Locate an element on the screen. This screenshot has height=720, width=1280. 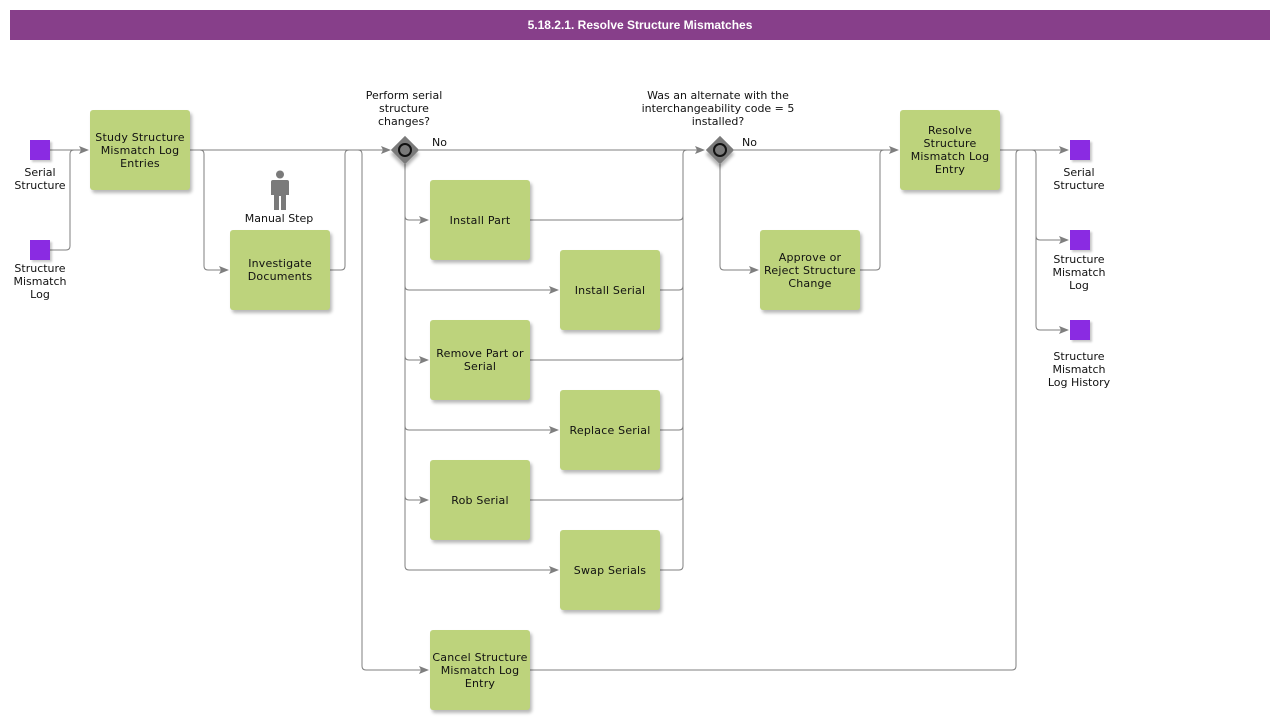
output-log-history-icon is located at coordinates (1080, 330).